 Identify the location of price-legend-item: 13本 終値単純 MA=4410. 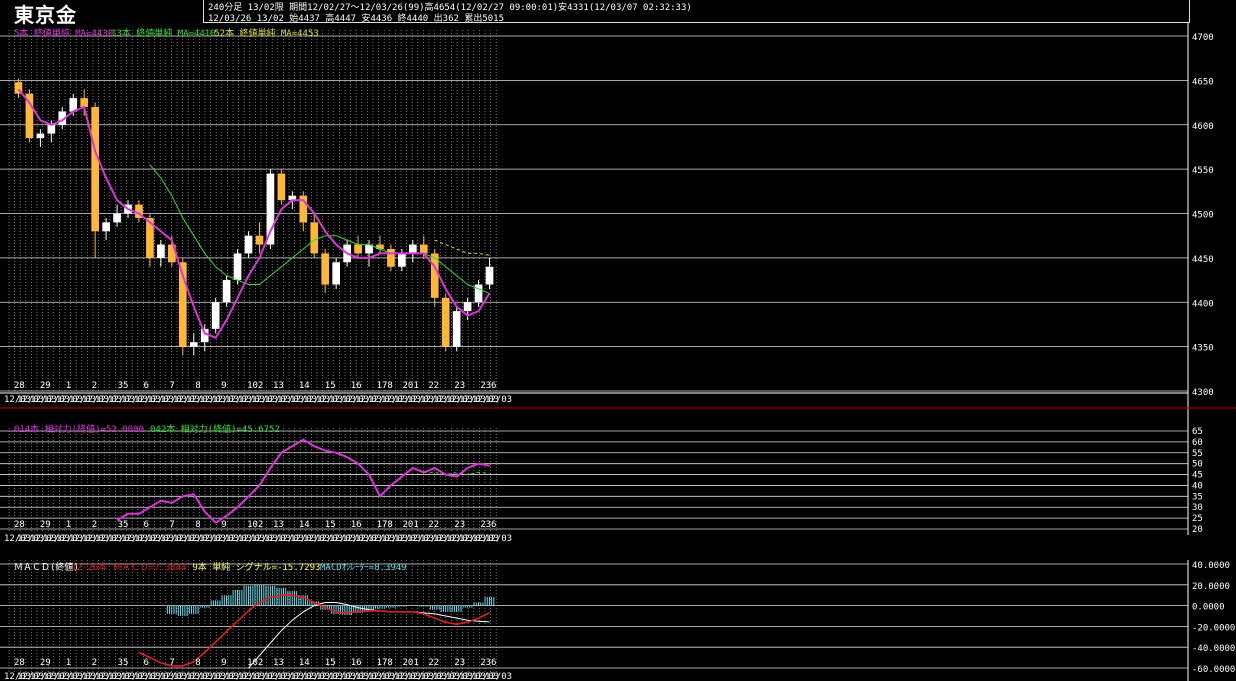
(163, 33).